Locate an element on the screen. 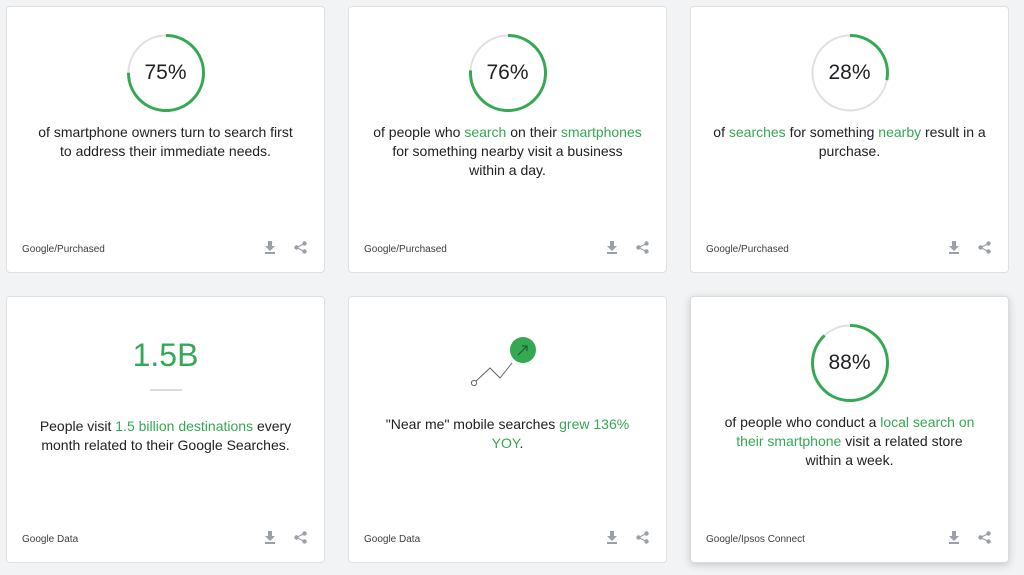  stat-description: "Near me" mobile searches grew 136% YOY. is located at coordinates (507, 434).